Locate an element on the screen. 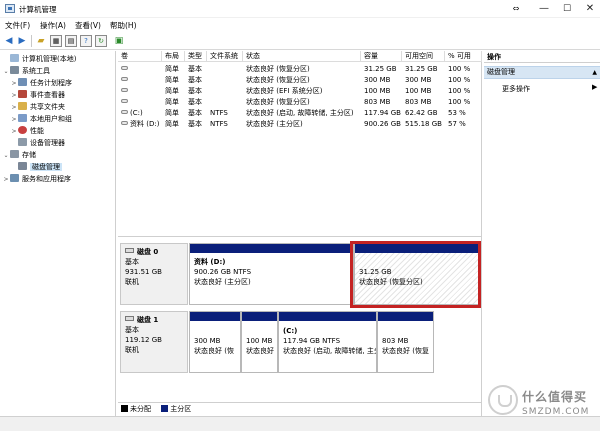  legend-swatch is located at coordinates (124, 408).